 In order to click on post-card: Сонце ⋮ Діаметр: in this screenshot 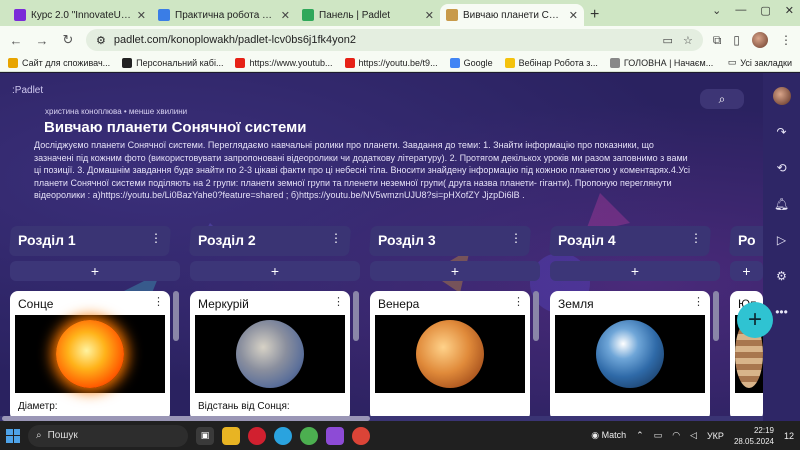, I will do `click(90, 356)`.